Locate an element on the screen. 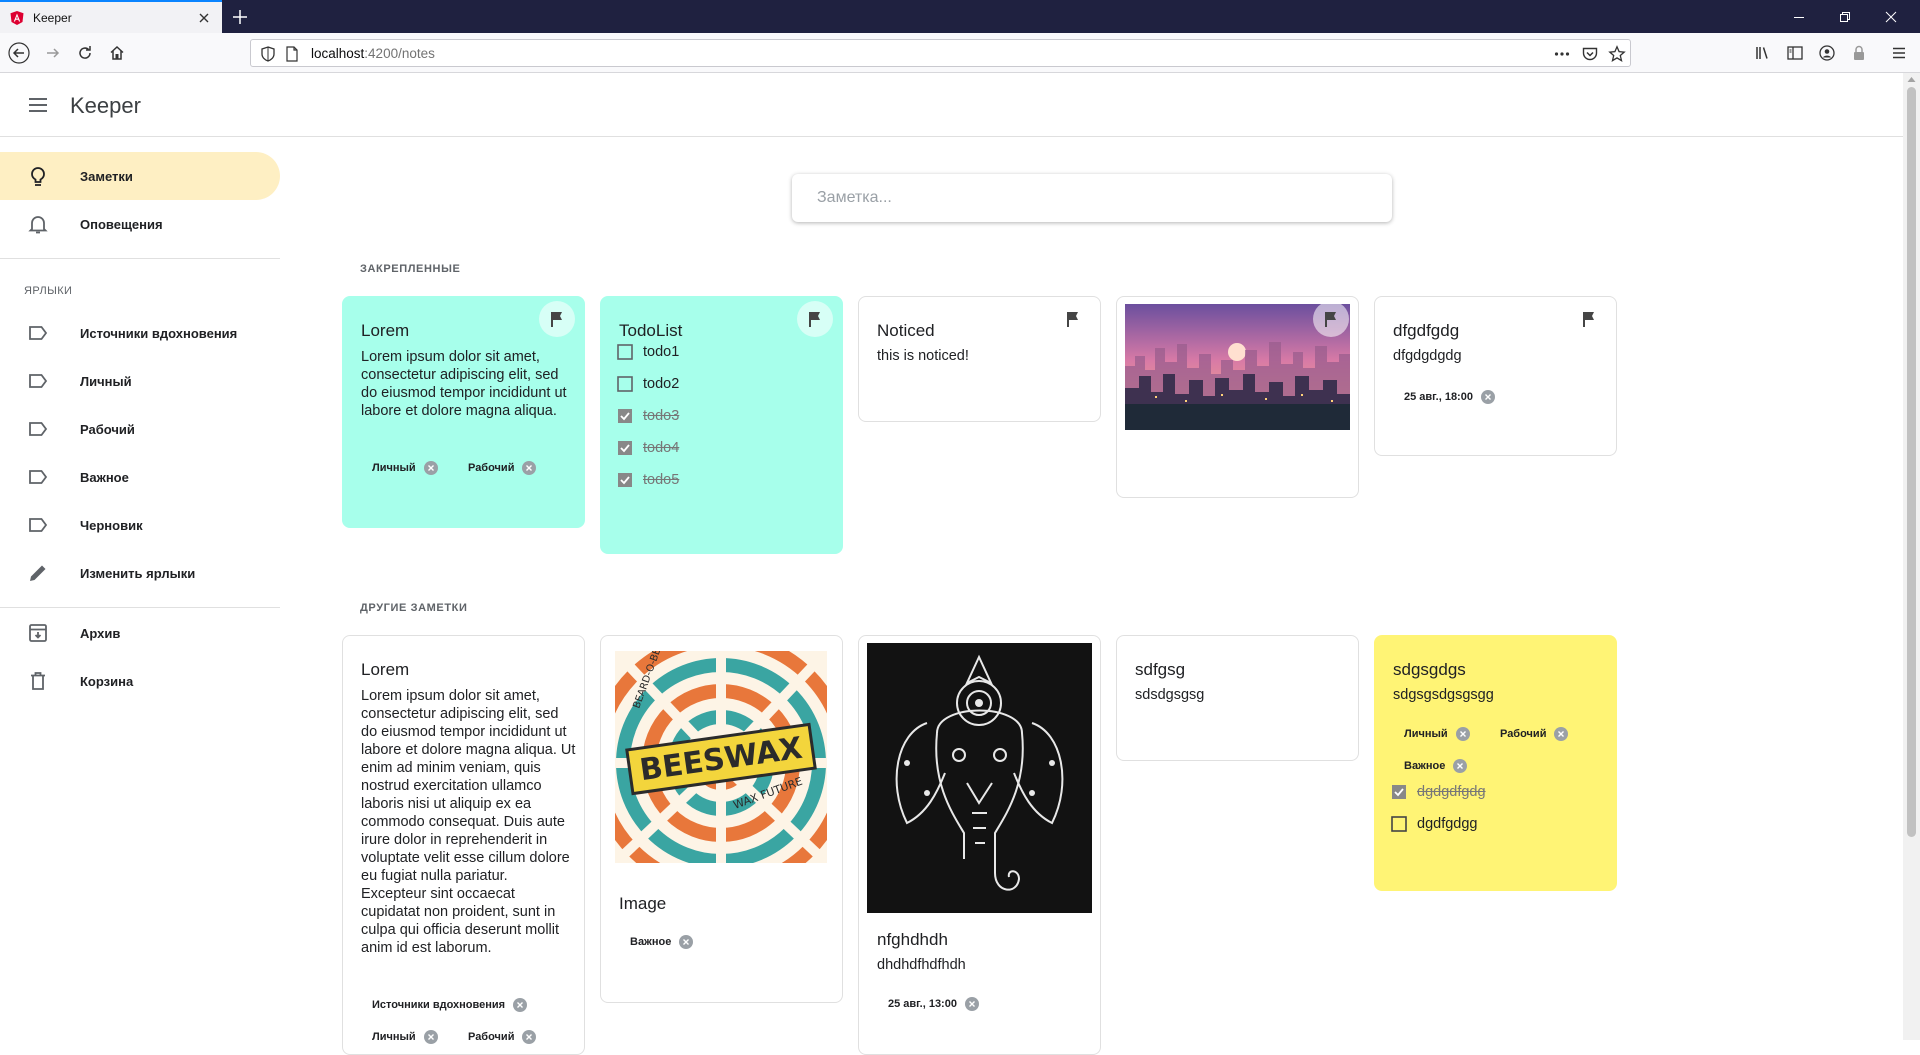 The height and width of the screenshot is (1055, 1920). page-info-icon is located at coordinates (292, 54).